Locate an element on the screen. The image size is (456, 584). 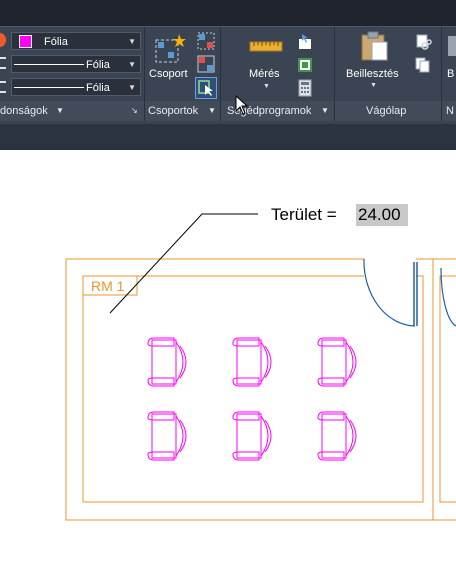
color-swatch is located at coordinates (25, 41).